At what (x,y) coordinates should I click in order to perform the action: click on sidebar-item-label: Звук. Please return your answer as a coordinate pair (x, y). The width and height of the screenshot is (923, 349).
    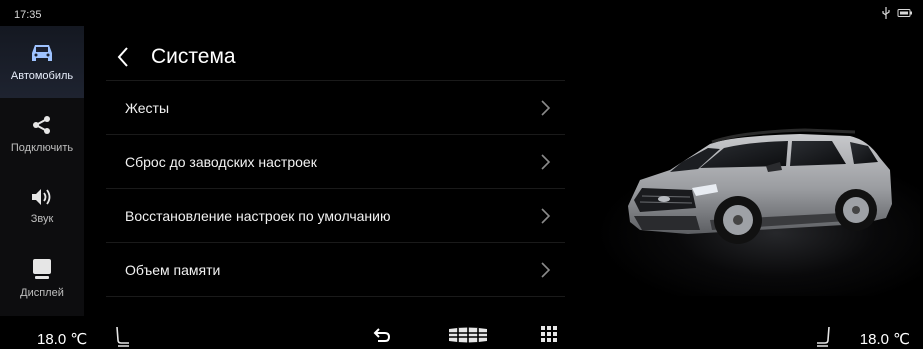
    Looking at the image, I should click on (42, 218).